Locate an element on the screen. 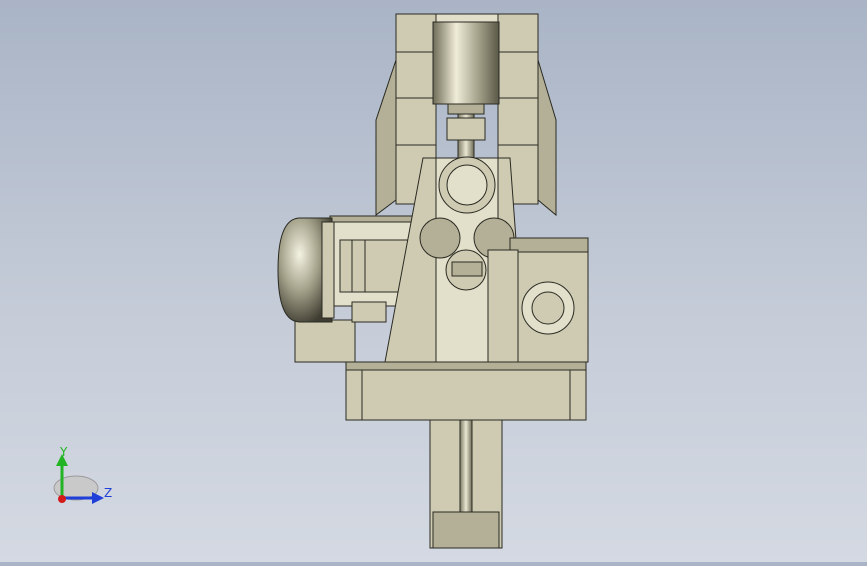 This screenshot has height=566, width=867. electric-motor is located at coordinates (345, 269).